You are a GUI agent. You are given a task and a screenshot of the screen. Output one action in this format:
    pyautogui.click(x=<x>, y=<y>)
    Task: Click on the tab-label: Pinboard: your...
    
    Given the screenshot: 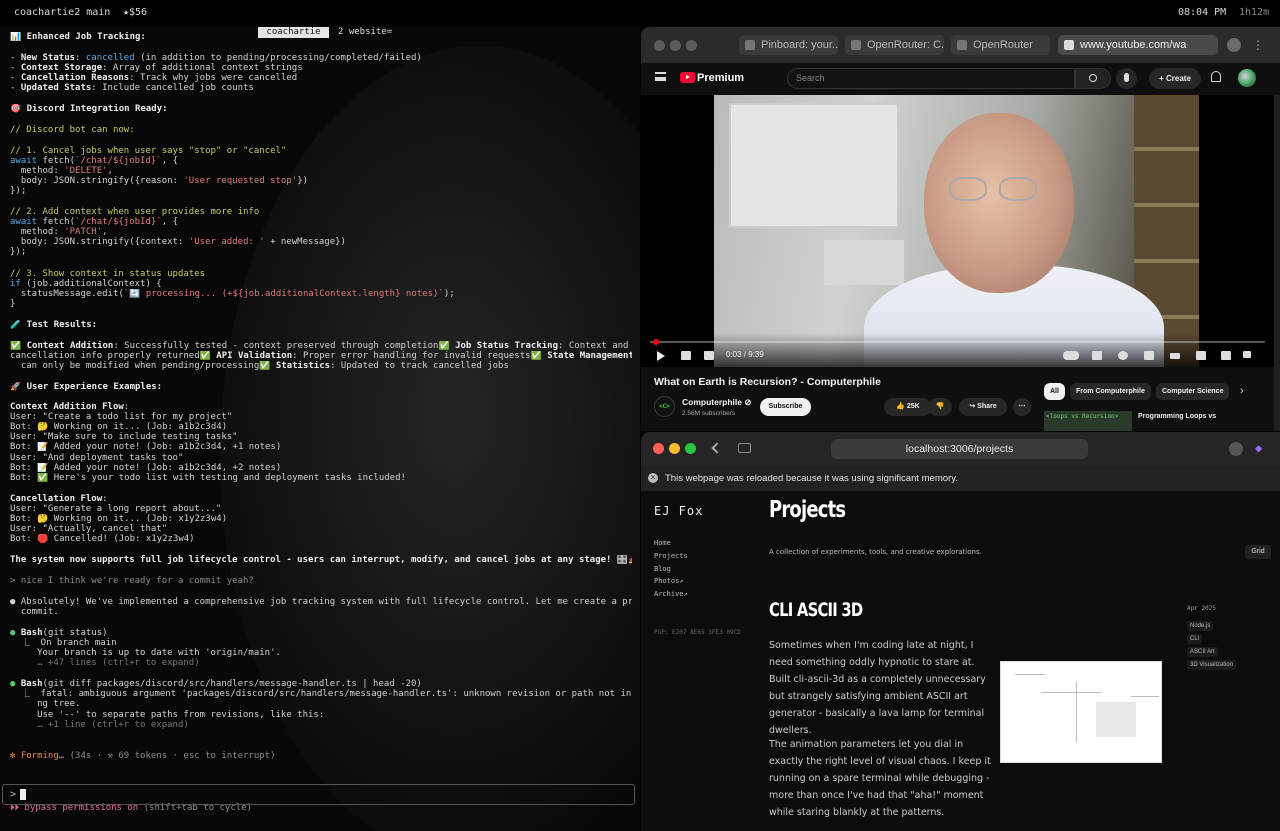 What is the action you would take?
    pyautogui.click(x=799, y=45)
    